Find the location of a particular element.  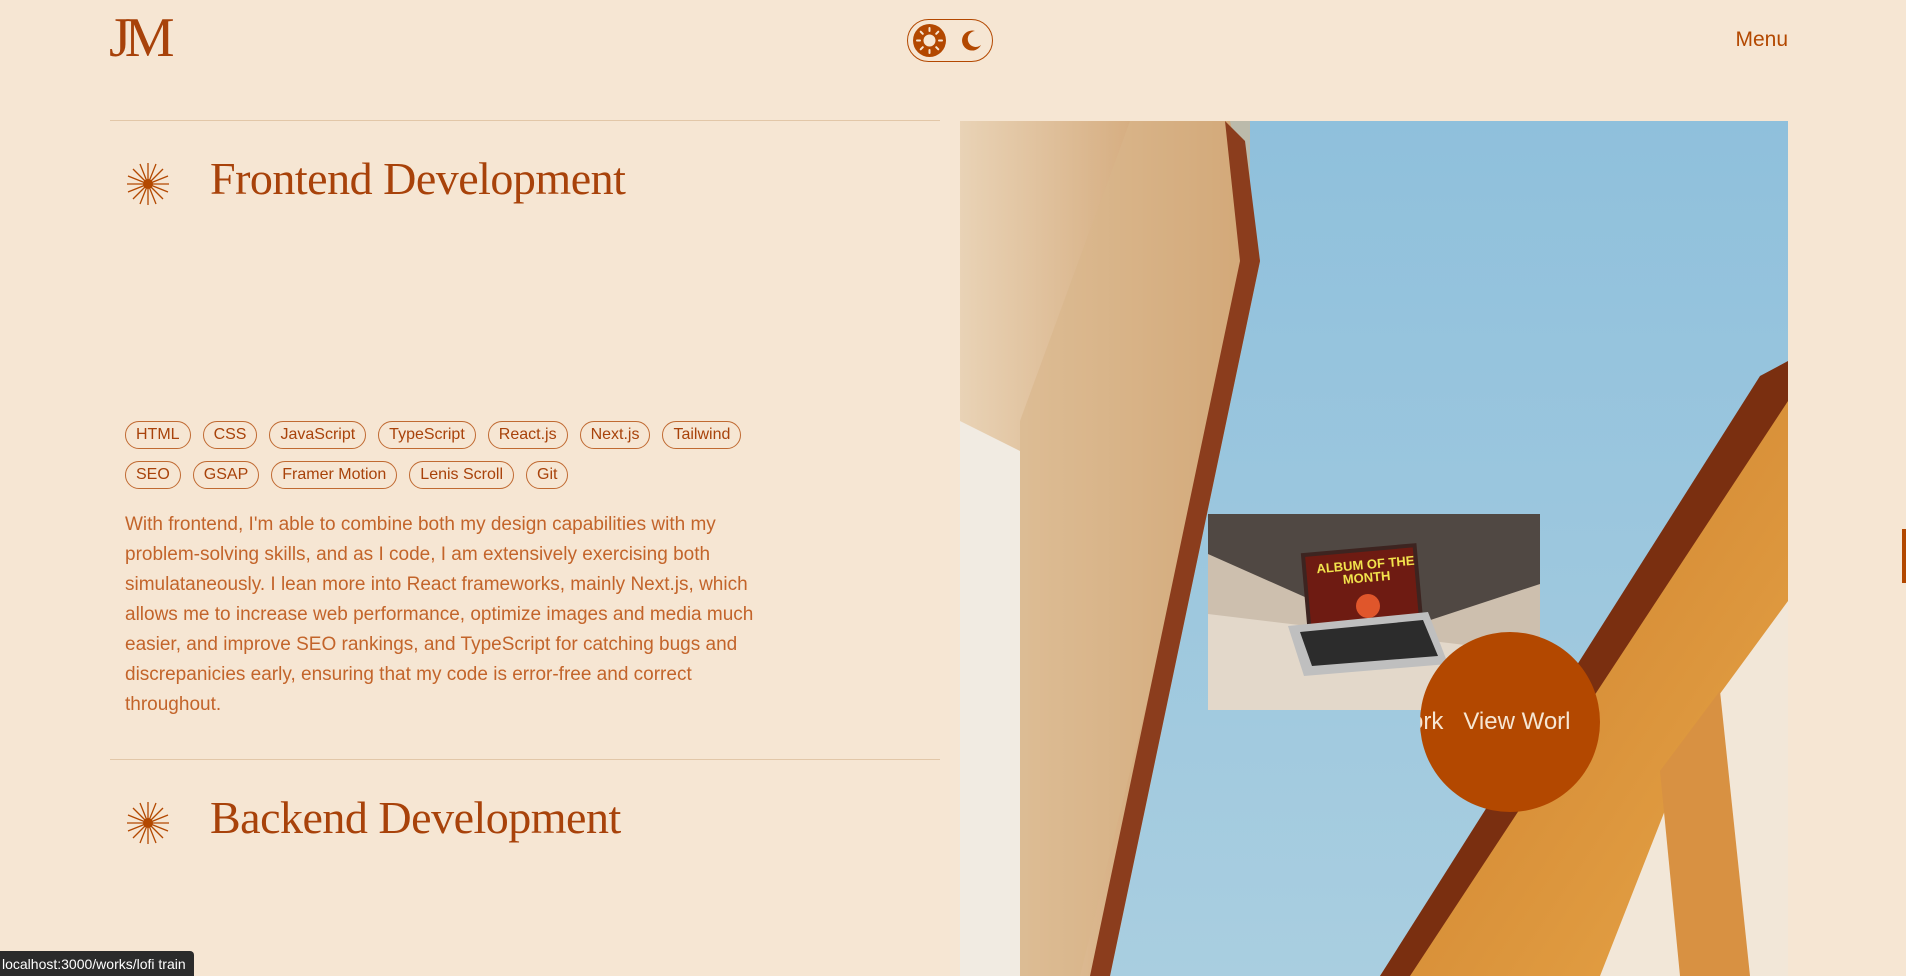

section-title-frontend: Frontend Development is located at coordinates (418, 178).